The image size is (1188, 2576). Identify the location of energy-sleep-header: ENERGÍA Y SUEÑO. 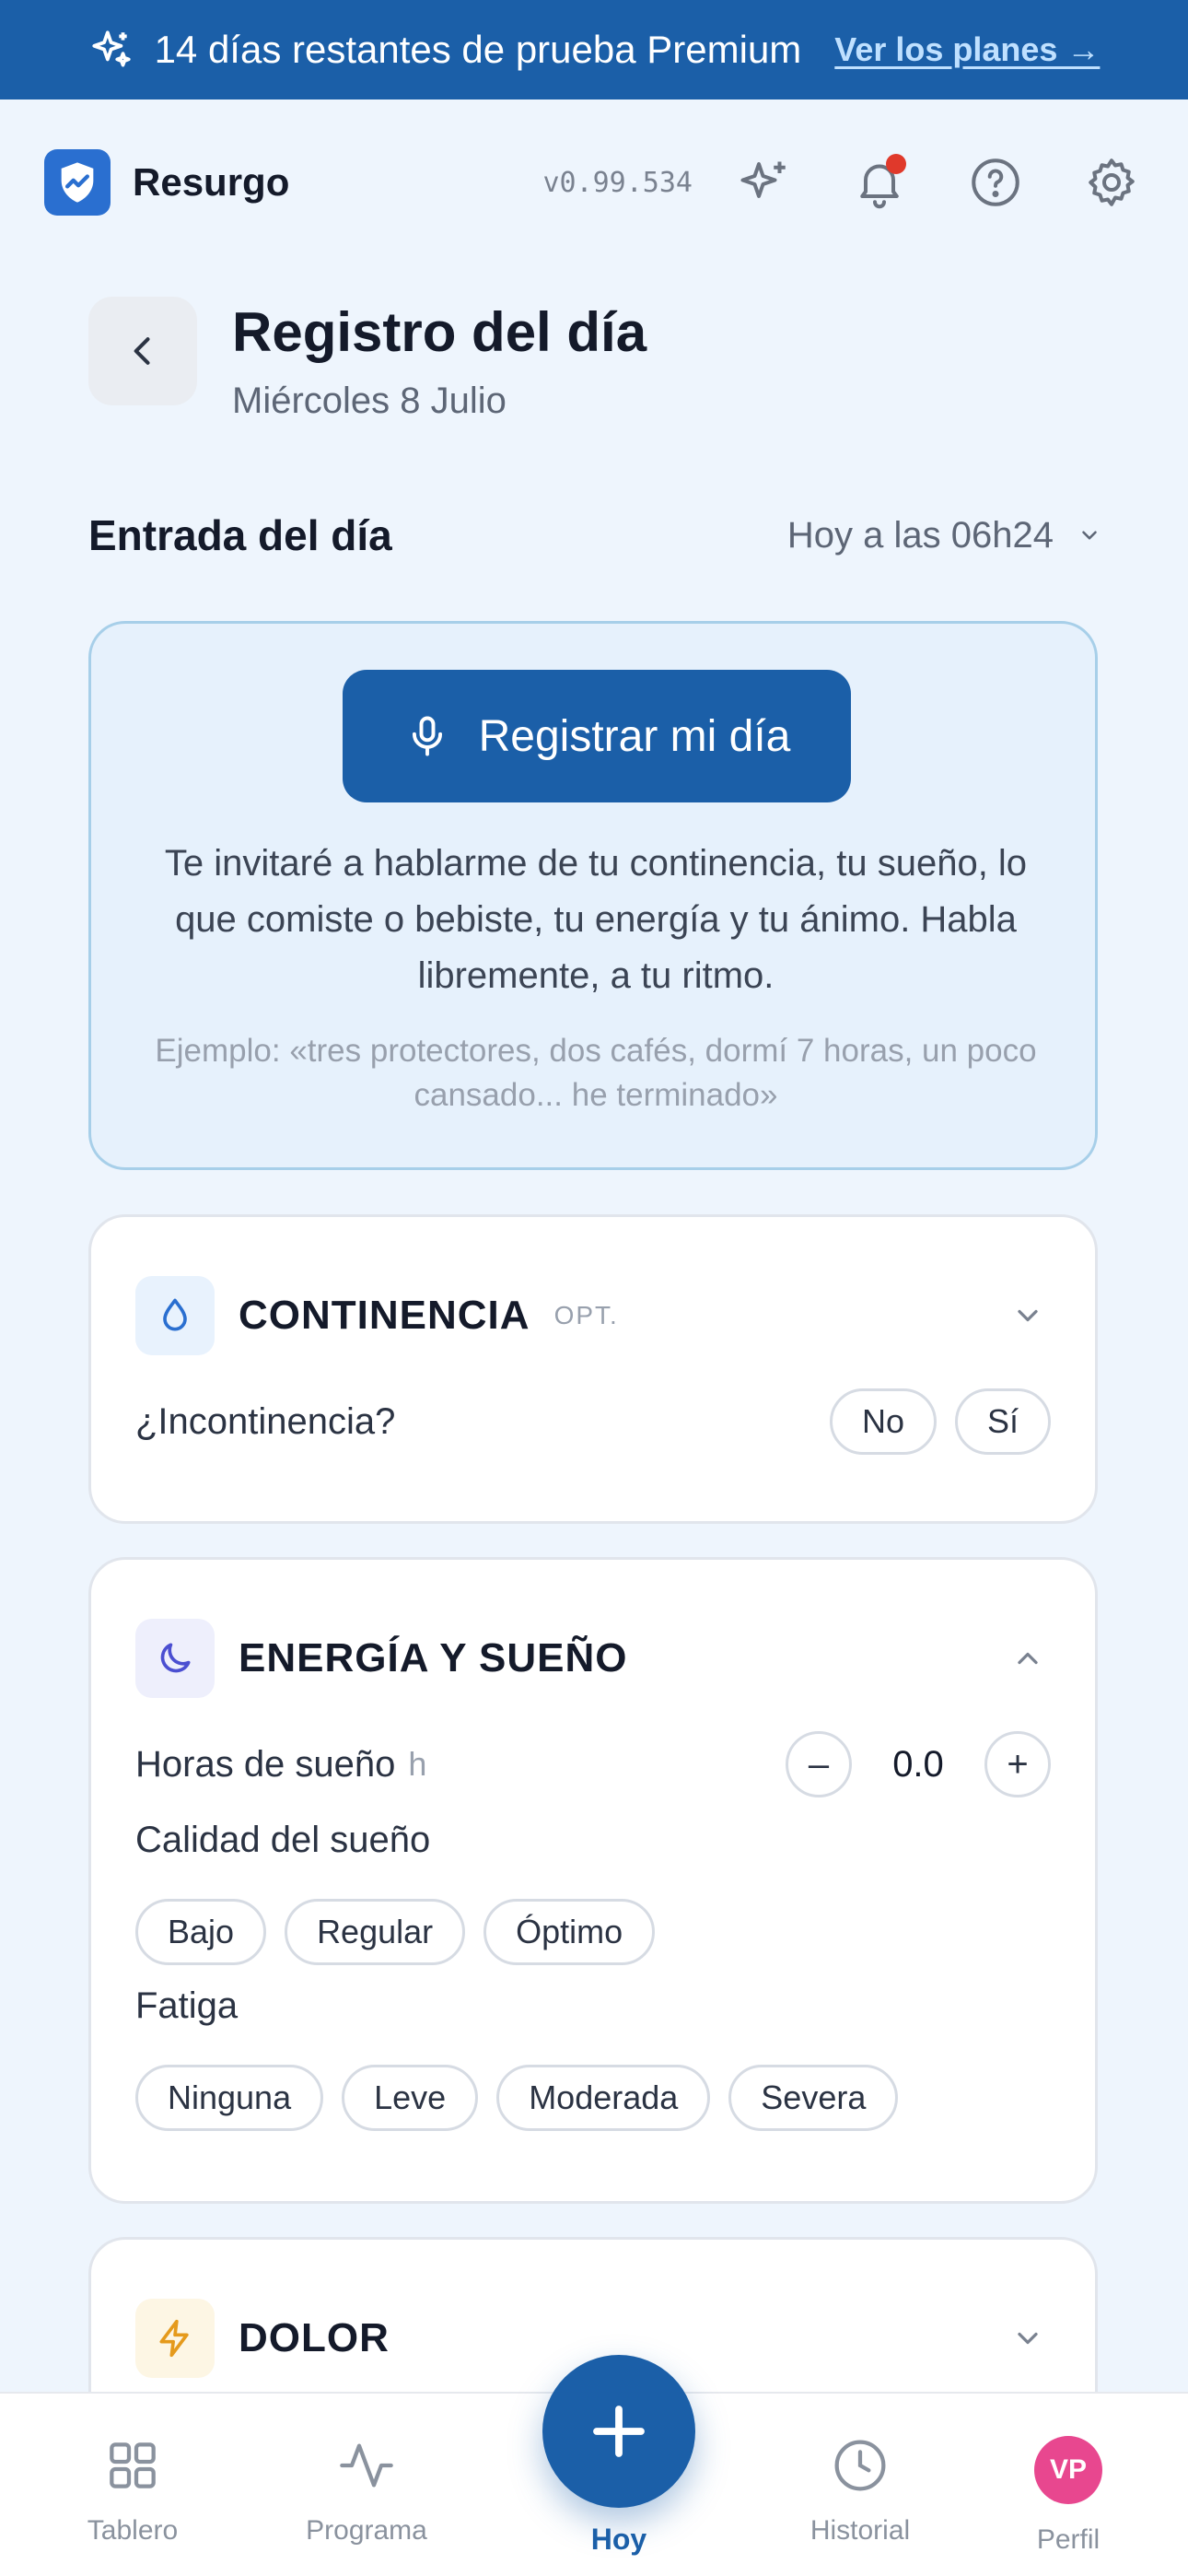
(593, 1659).